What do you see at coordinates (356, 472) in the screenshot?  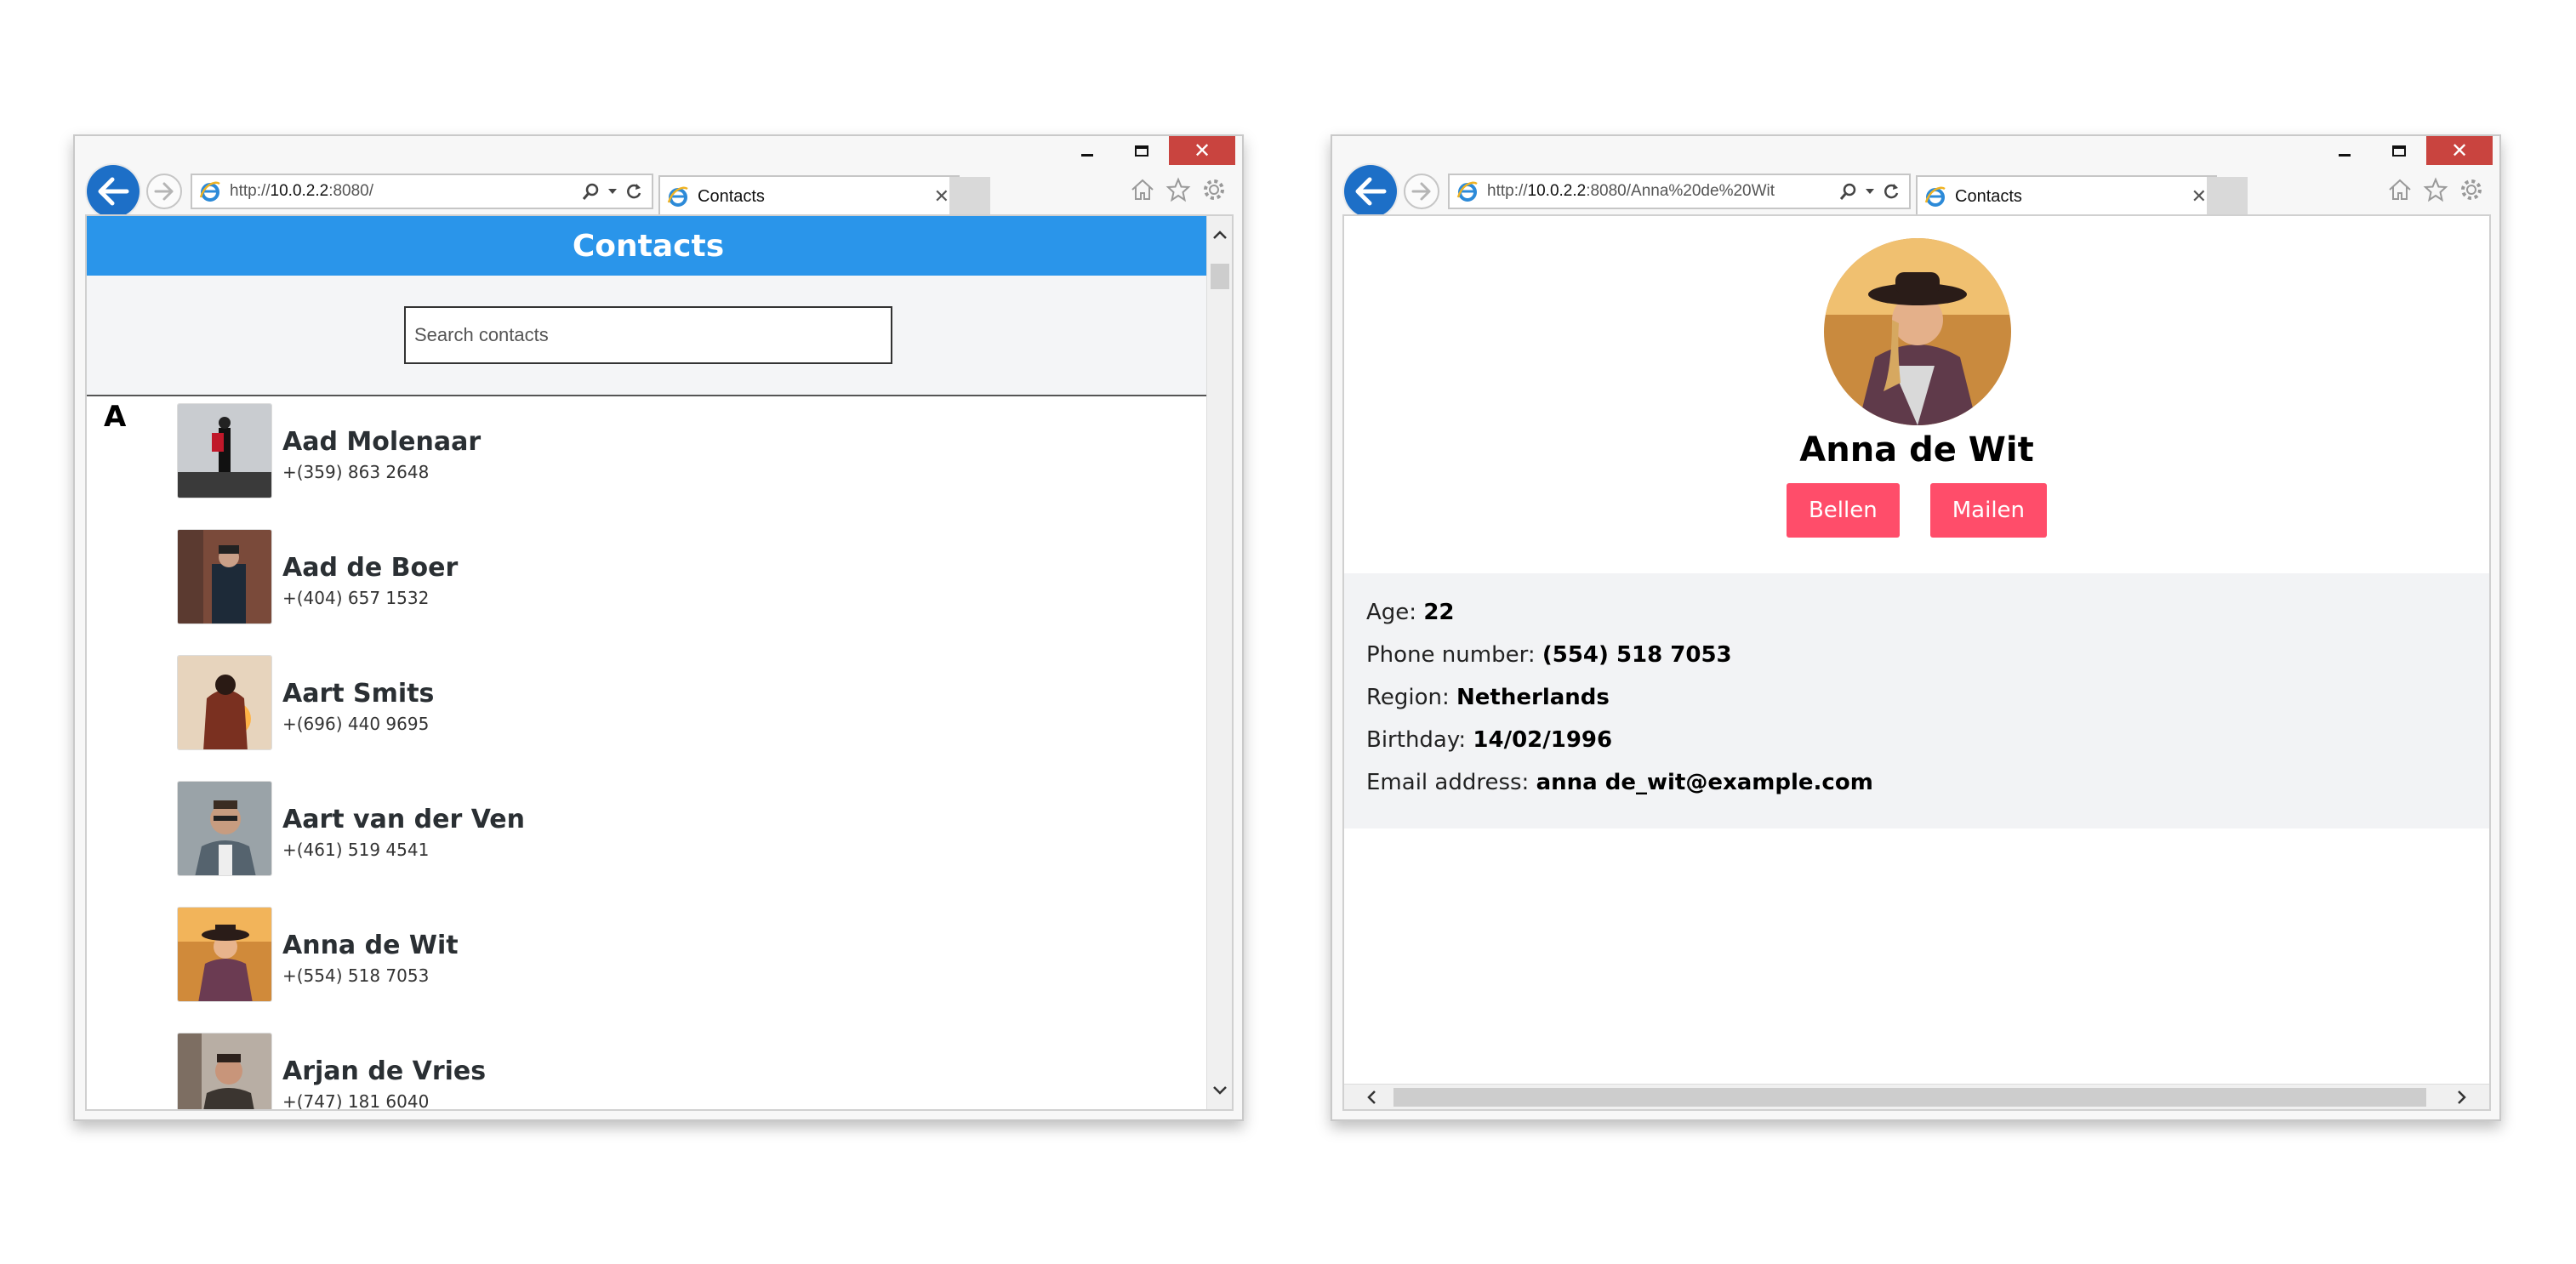 I see `contact-phone: +(359) 863 2648` at bounding box center [356, 472].